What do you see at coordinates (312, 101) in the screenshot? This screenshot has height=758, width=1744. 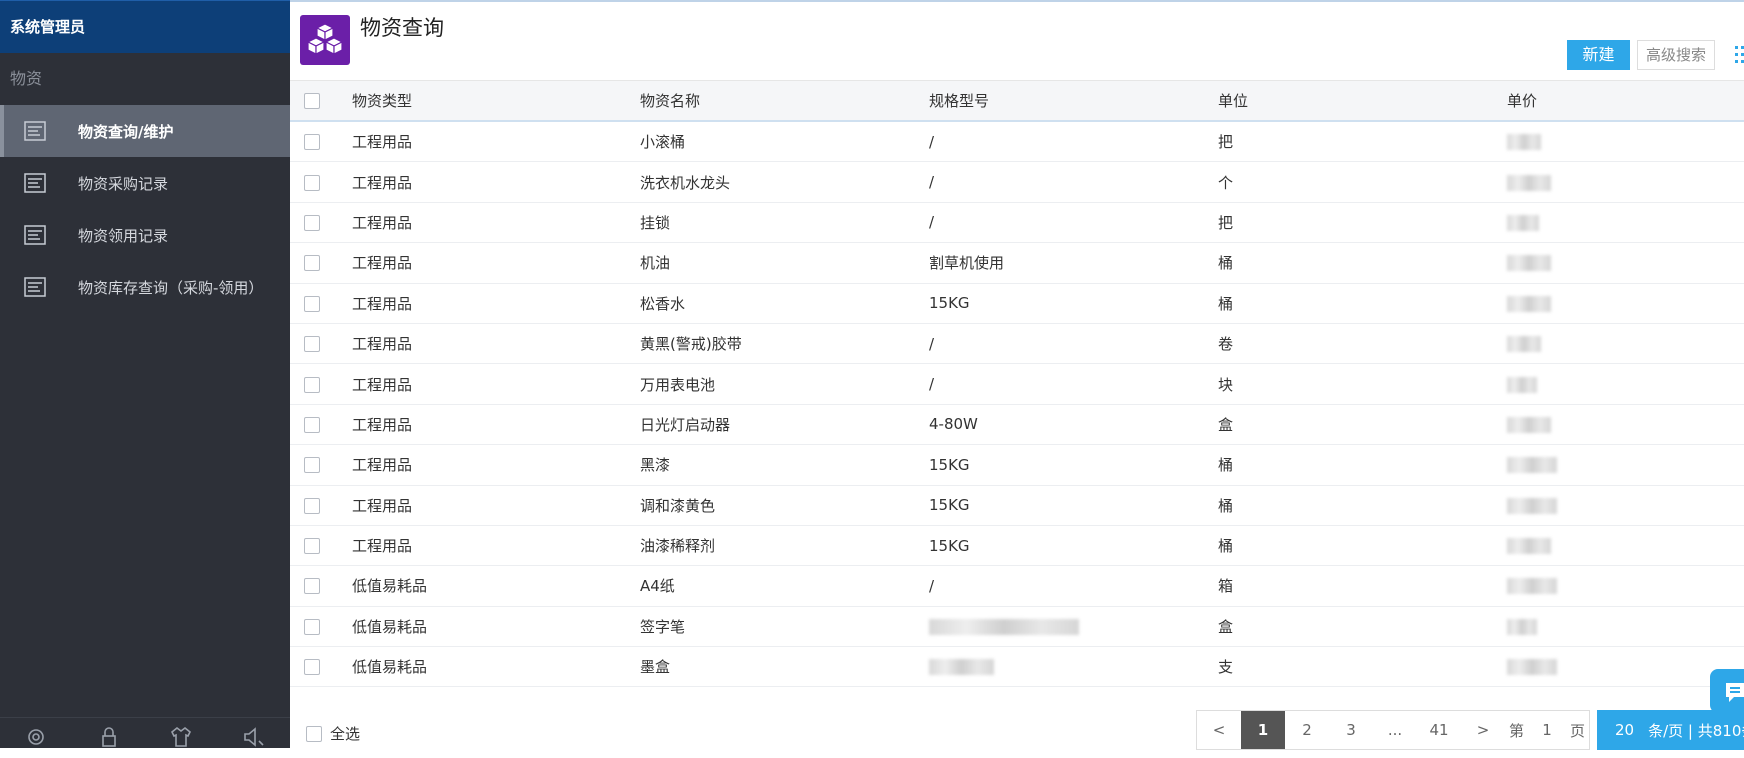 I see `select-all-header-checkbox` at bounding box center [312, 101].